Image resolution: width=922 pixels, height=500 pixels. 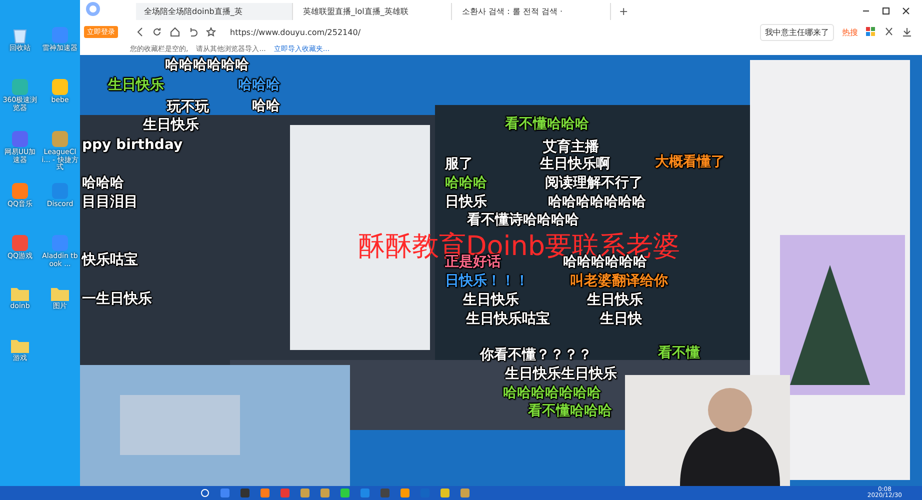 I want to click on danmaku-comment: 看不懂诗哈哈哈哈, so click(x=523, y=220).